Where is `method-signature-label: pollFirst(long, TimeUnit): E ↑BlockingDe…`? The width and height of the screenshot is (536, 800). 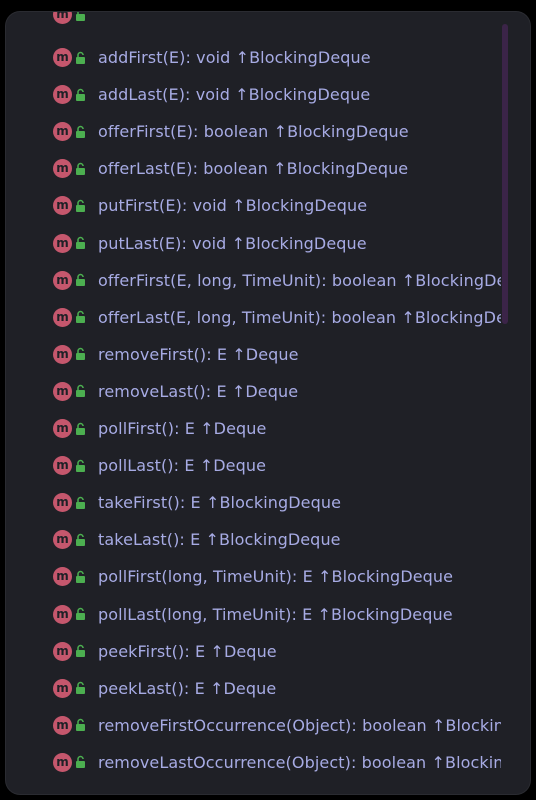
method-signature-label: pollFirst(long, TimeUnit): E ↑BlockingDe… is located at coordinates (276, 577).